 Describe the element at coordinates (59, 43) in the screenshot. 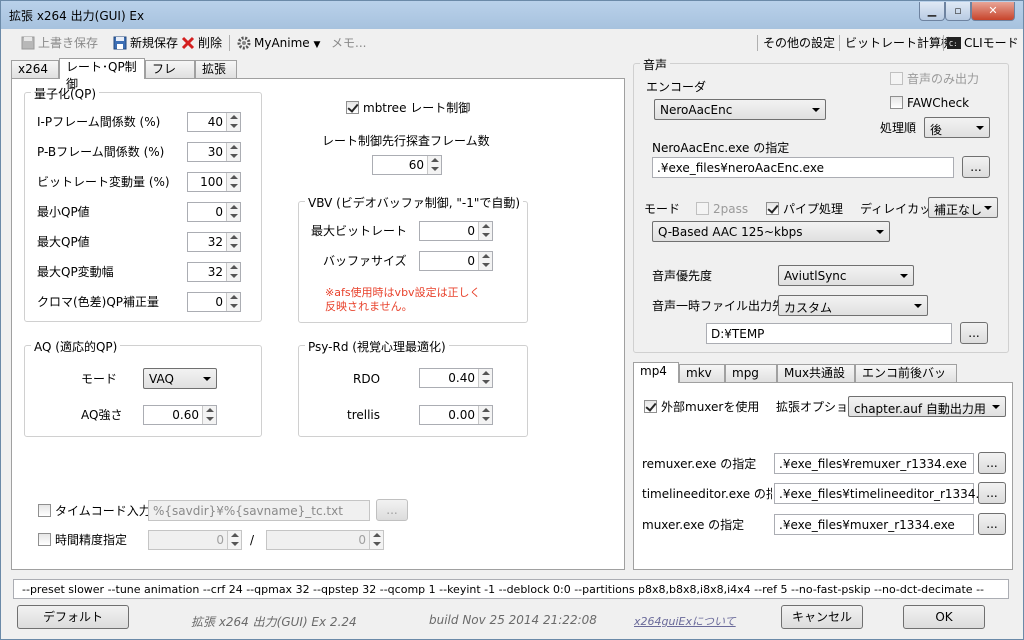

I see `overwrite-save-button: 上書き保存` at that location.